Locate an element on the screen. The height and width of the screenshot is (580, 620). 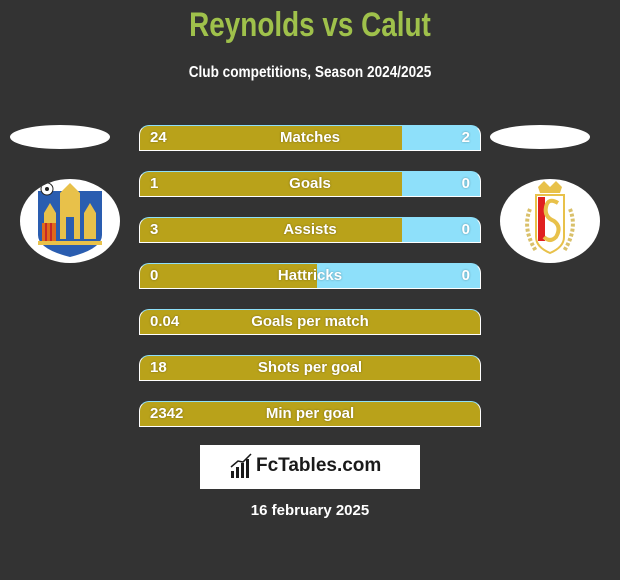
stat-row-min-per-goal: 2342 Min per goal is located at coordinates (310, 414).